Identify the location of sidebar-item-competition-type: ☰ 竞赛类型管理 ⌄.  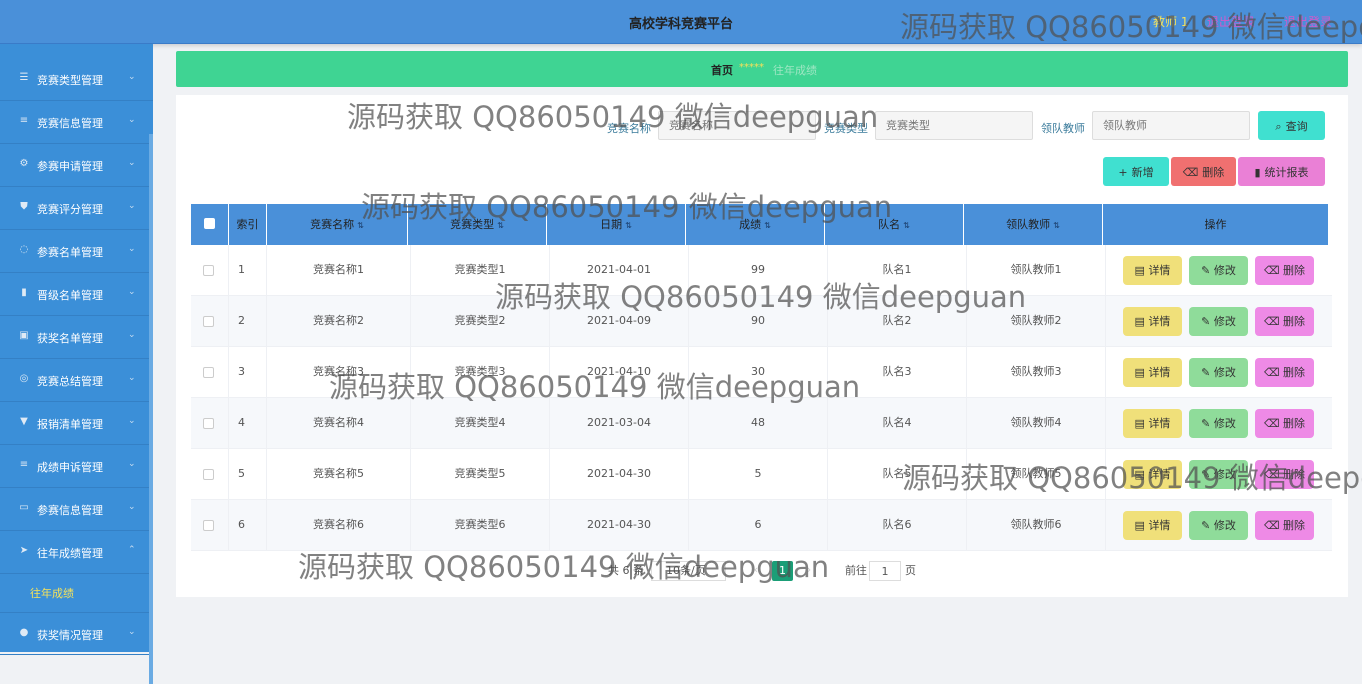
(76, 79).